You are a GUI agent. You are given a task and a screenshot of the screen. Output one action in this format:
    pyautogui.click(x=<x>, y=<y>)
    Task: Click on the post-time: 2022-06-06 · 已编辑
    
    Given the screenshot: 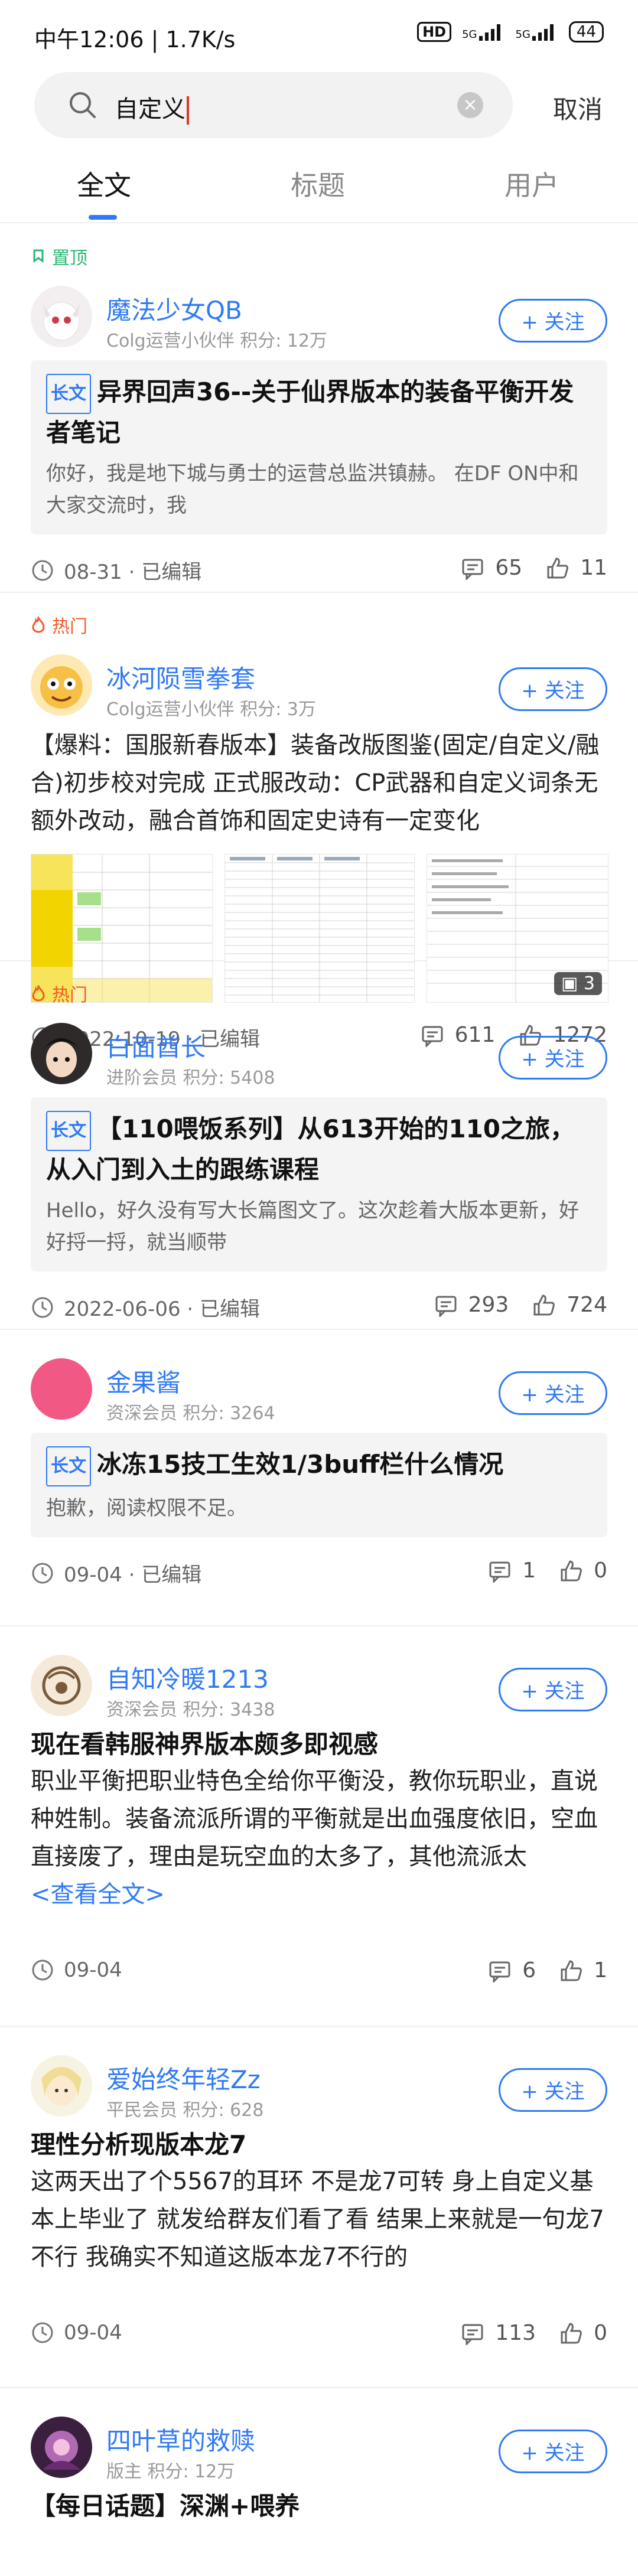 What is the action you would take?
    pyautogui.click(x=145, y=1307)
    